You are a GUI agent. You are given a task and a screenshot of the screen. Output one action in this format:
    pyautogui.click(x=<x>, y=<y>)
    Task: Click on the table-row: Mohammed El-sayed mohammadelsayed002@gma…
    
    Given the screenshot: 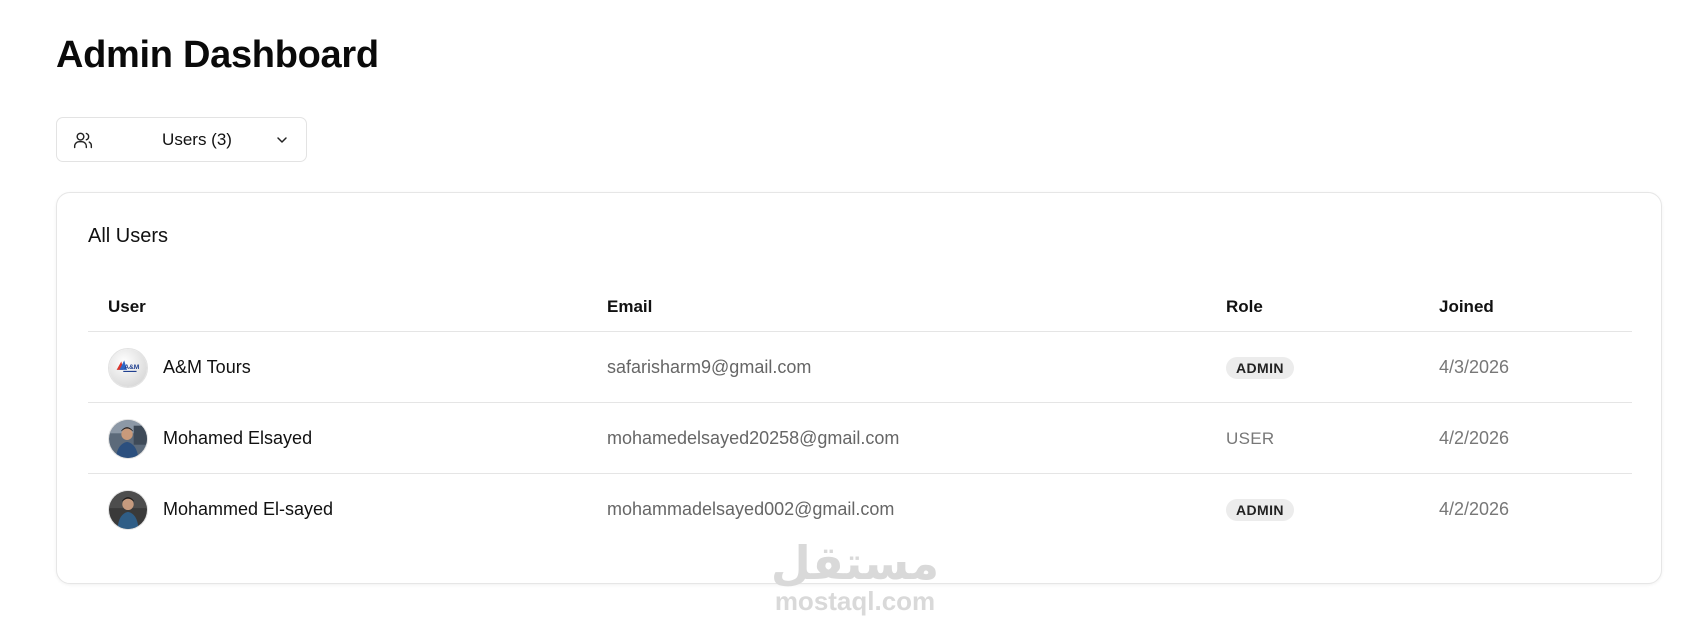 What is the action you would take?
    pyautogui.click(x=860, y=509)
    